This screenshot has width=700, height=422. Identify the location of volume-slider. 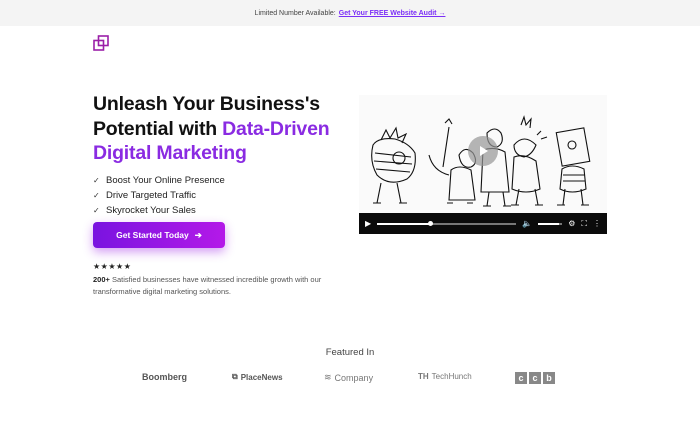
(550, 223).